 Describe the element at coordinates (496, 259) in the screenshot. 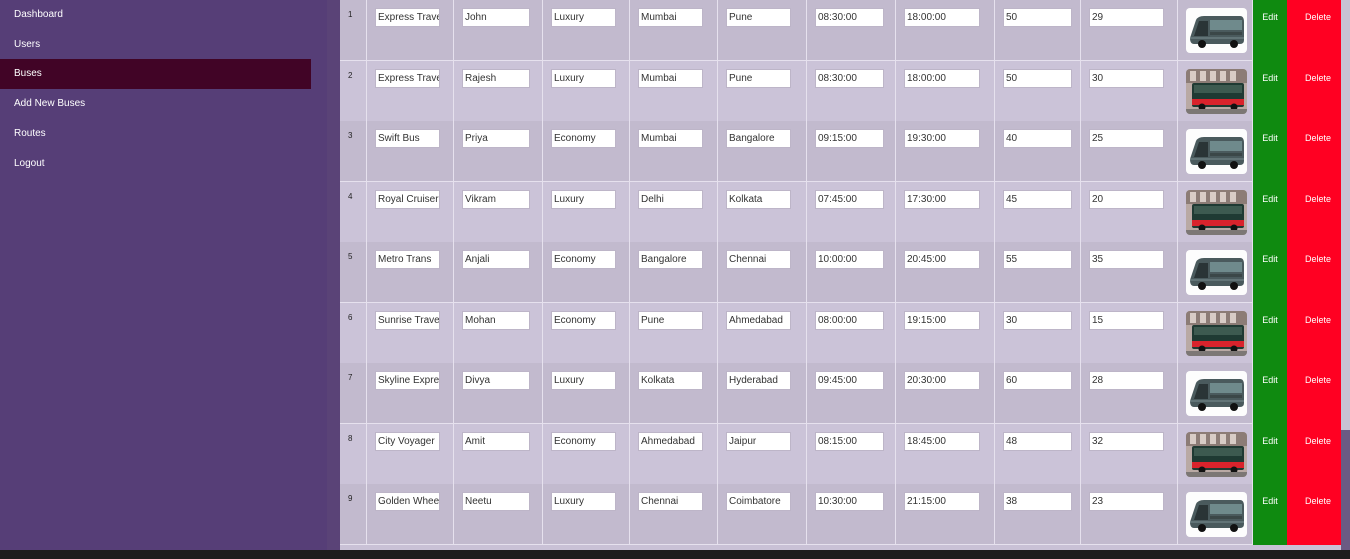

I see `driver-input: Anjali` at that location.